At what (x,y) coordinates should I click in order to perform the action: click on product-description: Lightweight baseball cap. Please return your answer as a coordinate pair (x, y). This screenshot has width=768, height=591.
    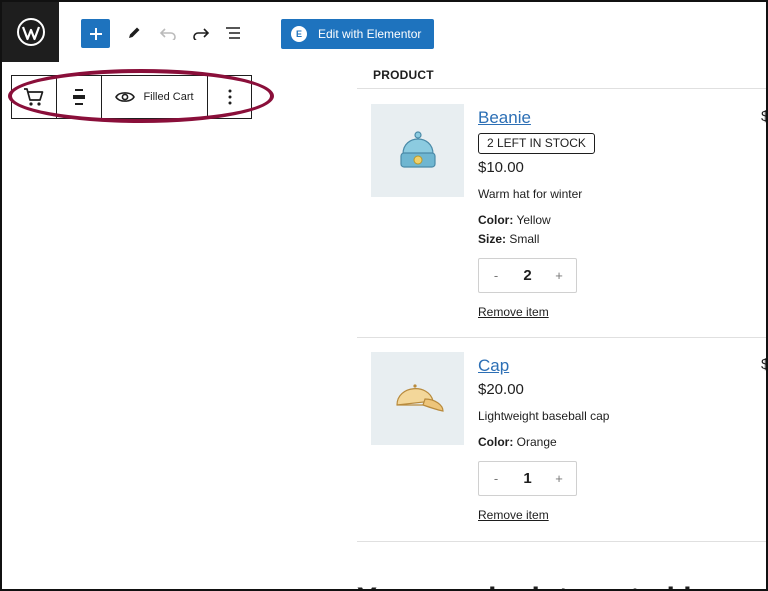
    Looking at the image, I should click on (544, 416).